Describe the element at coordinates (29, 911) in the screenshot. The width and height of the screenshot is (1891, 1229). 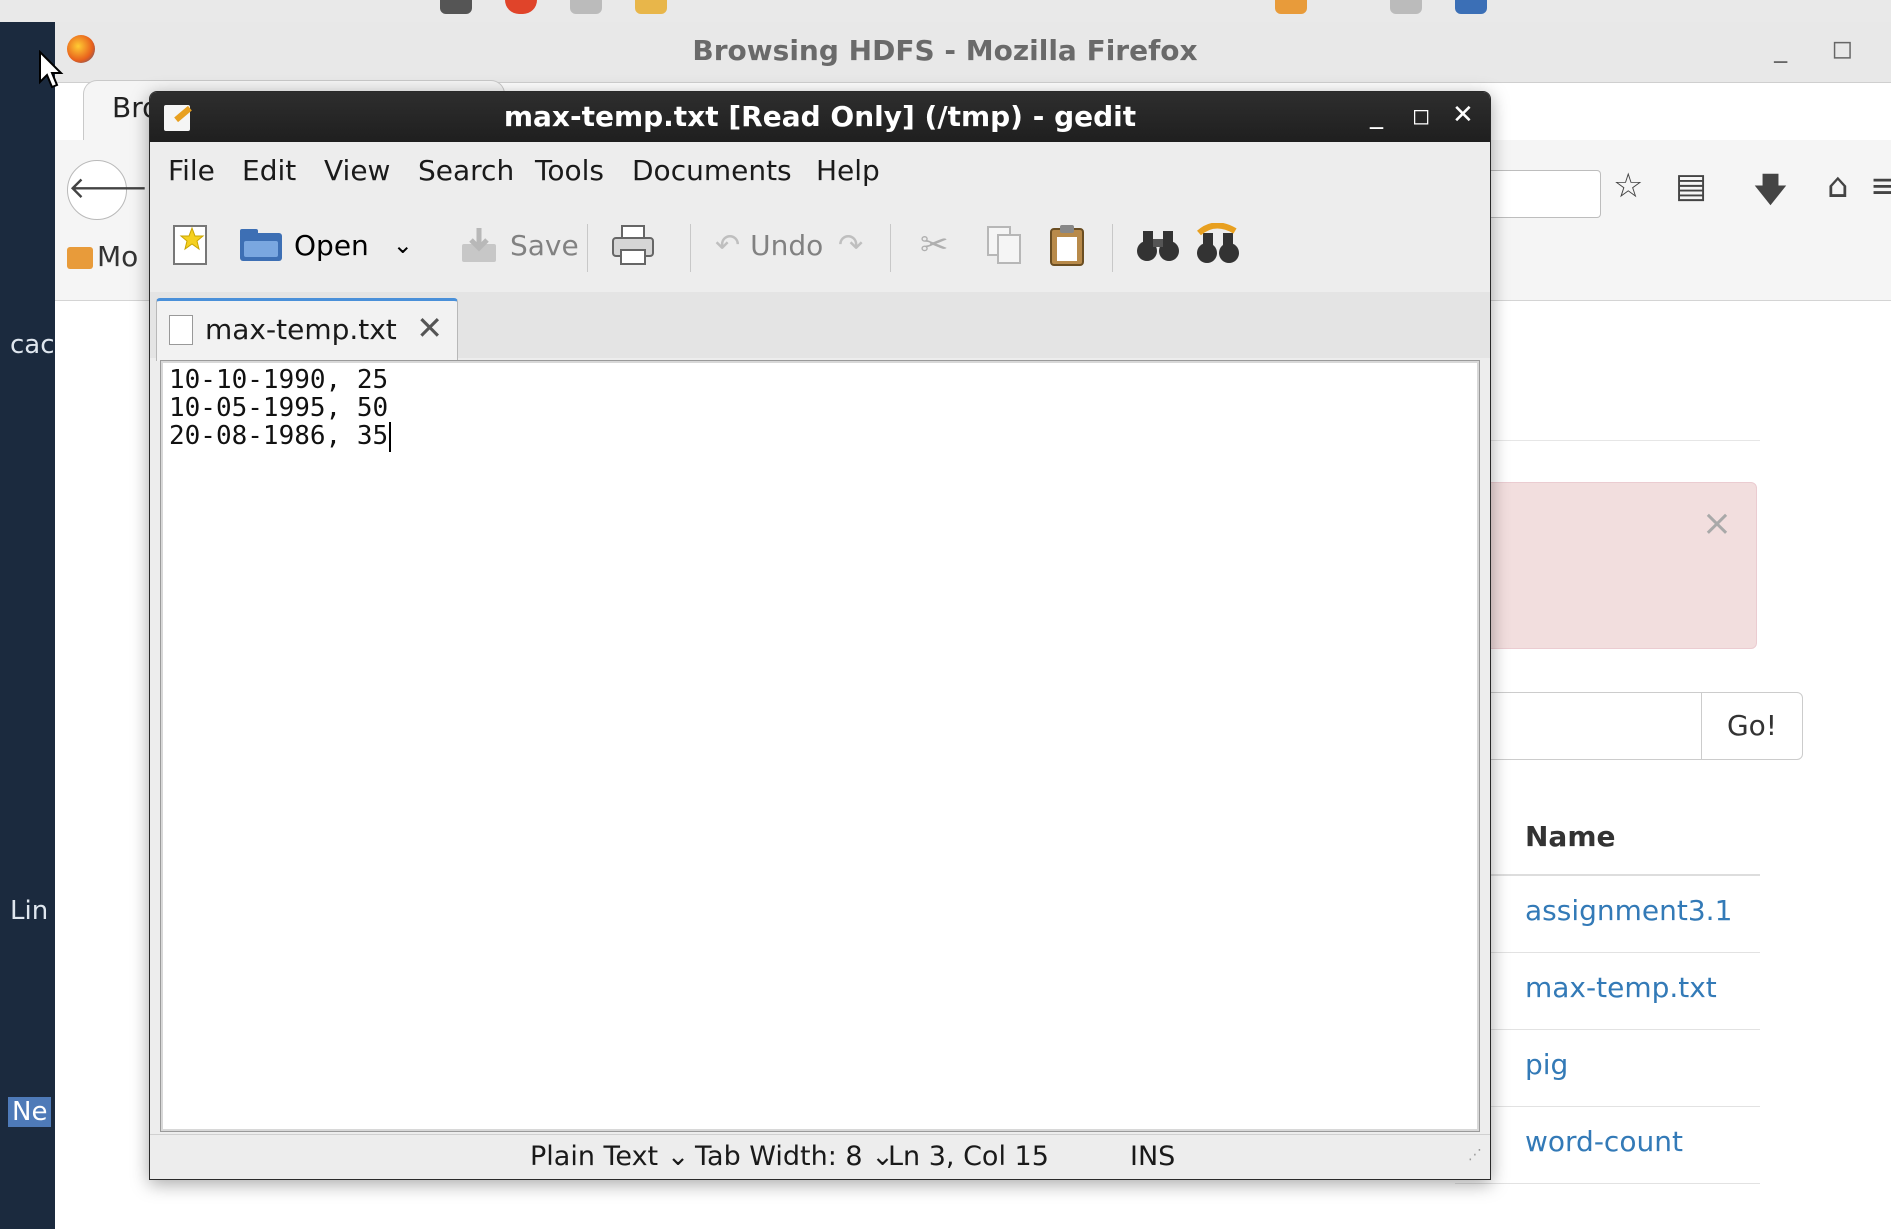
I see `desktop-item-label: Lin` at that location.